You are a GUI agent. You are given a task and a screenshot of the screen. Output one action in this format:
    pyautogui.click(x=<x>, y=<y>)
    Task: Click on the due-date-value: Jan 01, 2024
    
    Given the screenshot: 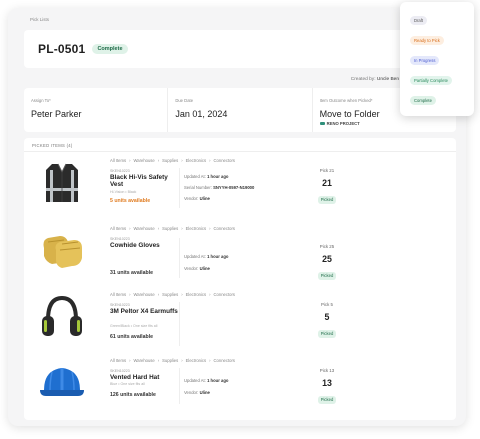 What is the action you would take?
    pyautogui.click(x=201, y=114)
    